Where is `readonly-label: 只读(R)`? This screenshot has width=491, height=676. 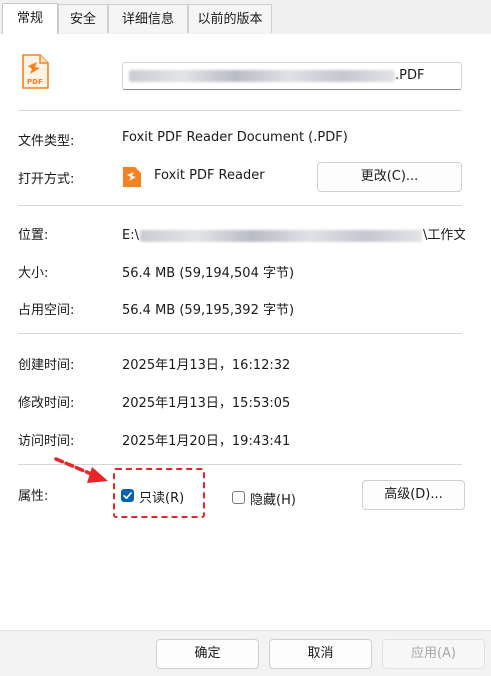
readonly-label: 只读(R) is located at coordinates (162, 498).